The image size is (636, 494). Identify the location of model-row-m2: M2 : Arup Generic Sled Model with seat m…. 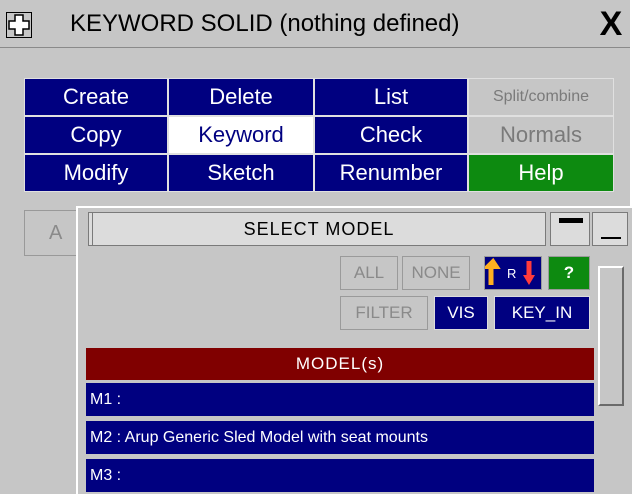
(340, 437).